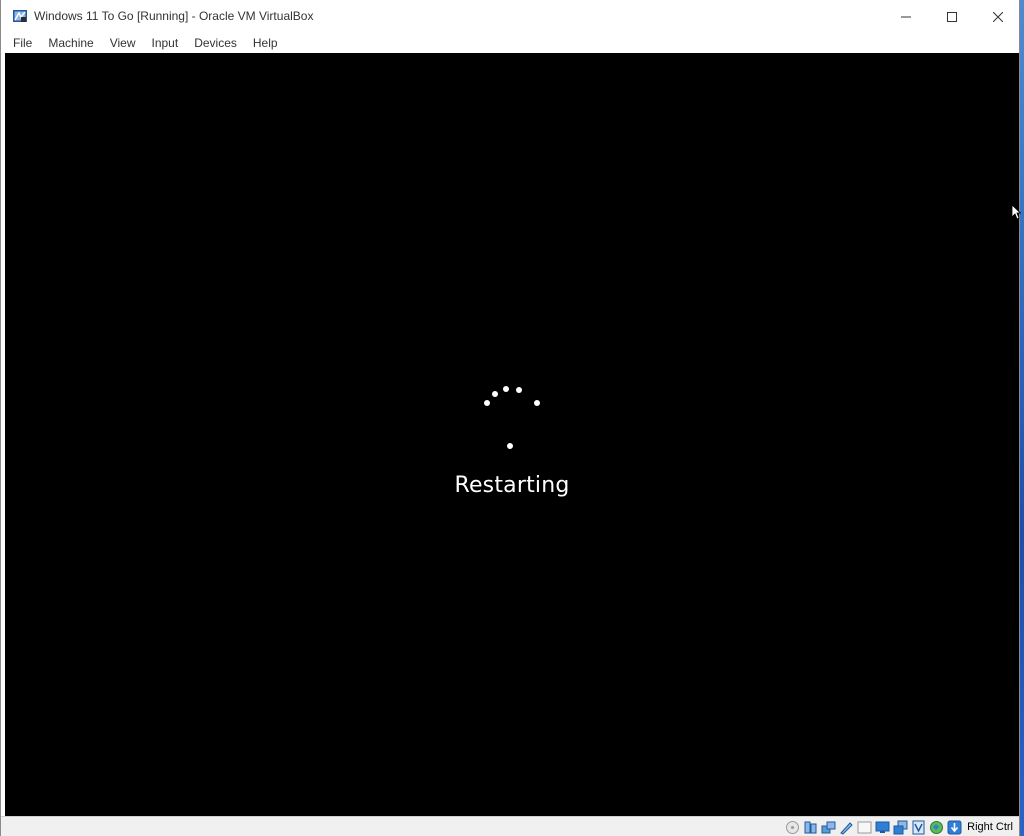 This screenshot has width=1024, height=836. What do you see at coordinates (510, 826) in the screenshot?
I see `status-bar: Right Ctrl` at bounding box center [510, 826].